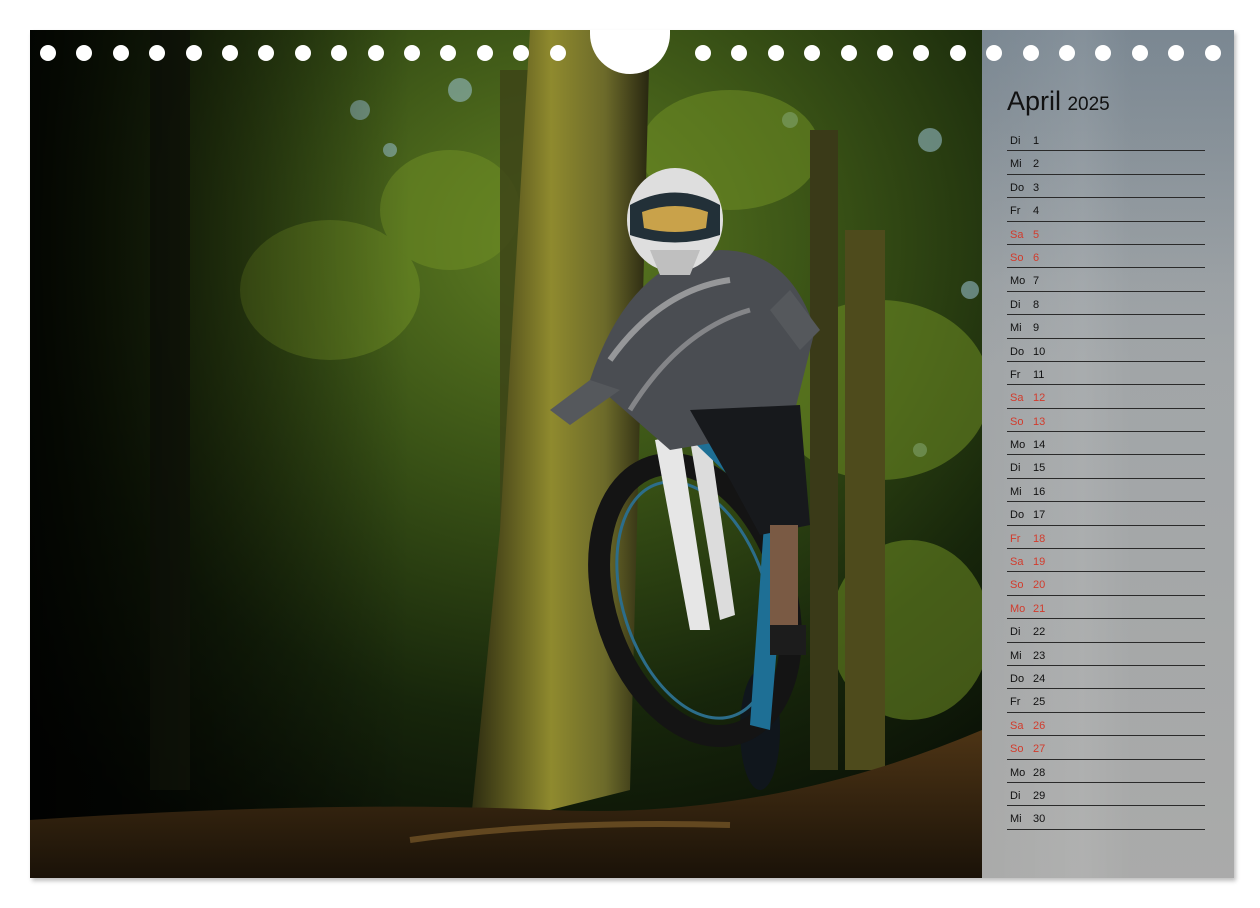 This screenshot has width=1260, height=908. What do you see at coordinates (1106, 421) in the screenshot?
I see `day-row: So 13` at bounding box center [1106, 421].